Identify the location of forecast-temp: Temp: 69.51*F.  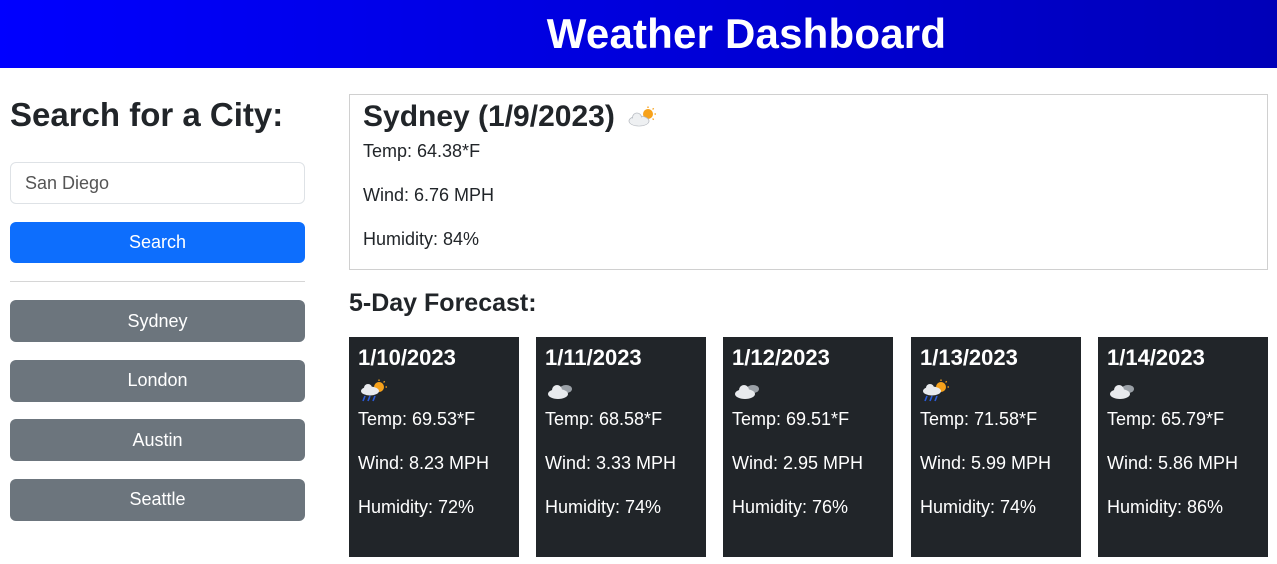
(791, 419).